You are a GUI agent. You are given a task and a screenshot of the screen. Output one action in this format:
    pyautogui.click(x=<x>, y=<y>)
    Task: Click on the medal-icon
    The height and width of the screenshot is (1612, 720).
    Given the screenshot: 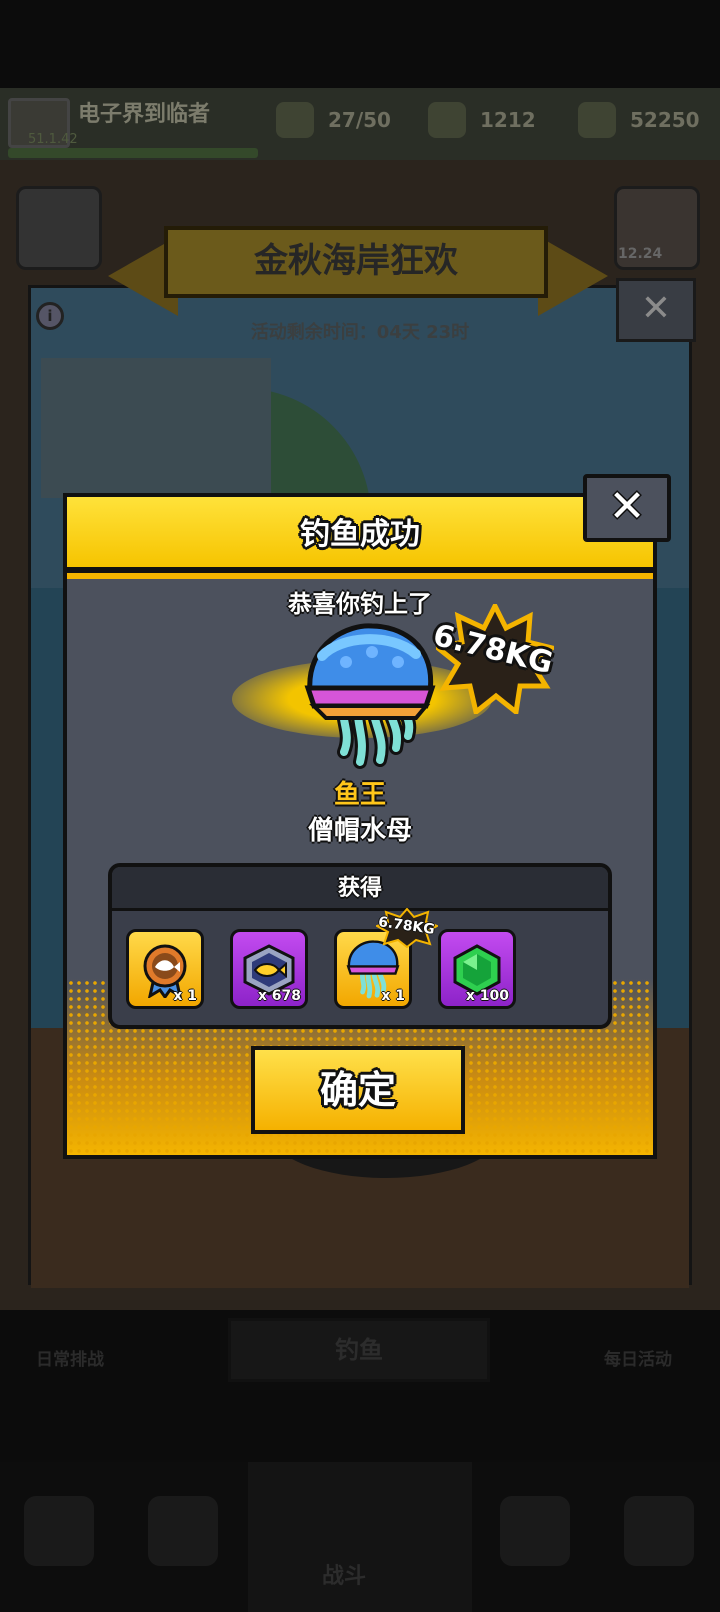 What is the action you would take?
    pyautogui.click(x=447, y=120)
    